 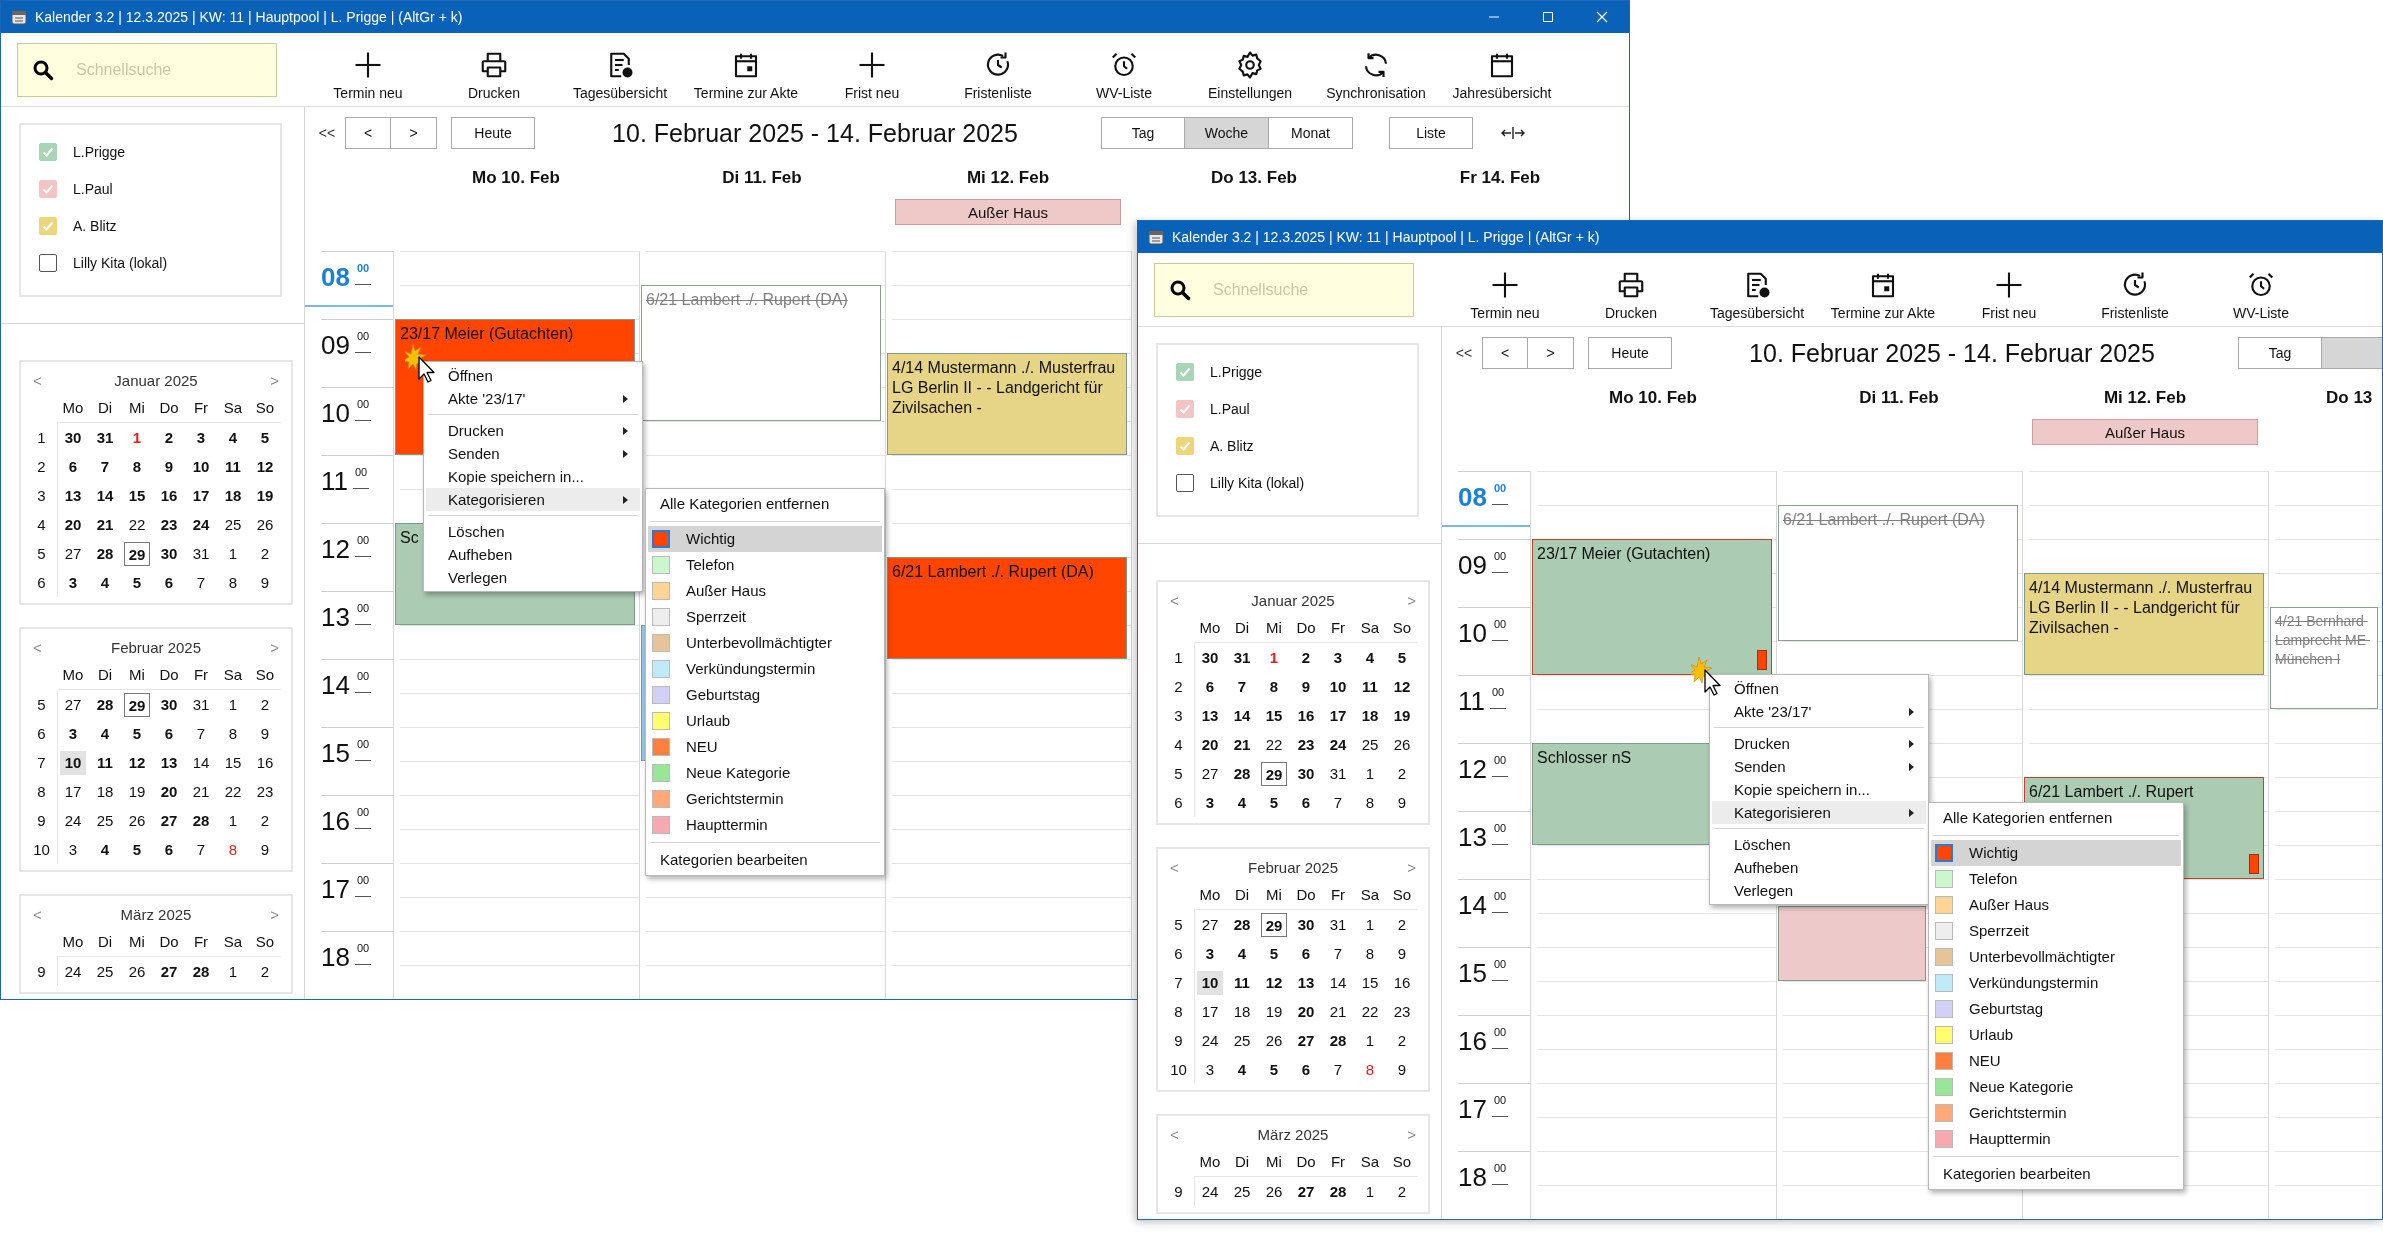 I want to click on calendar-name: Lilly Kita (lokal), so click(x=120, y=262).